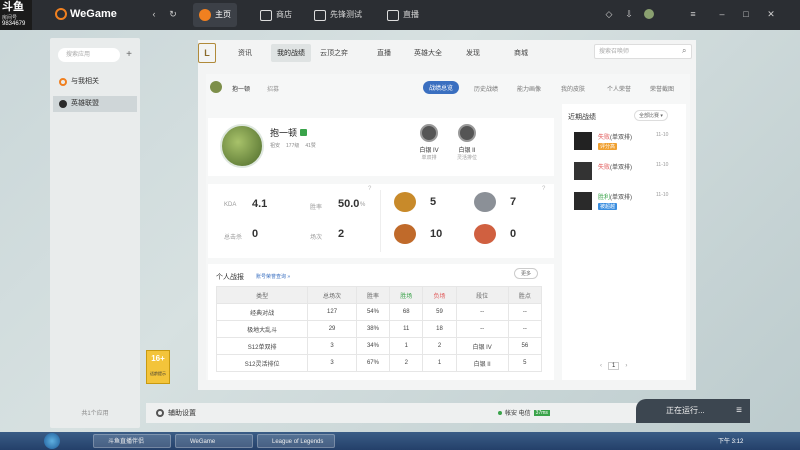 This screenshot has height=450, width=800. I want to click on subtab-overview: 战绩总览, so click(441, 87).